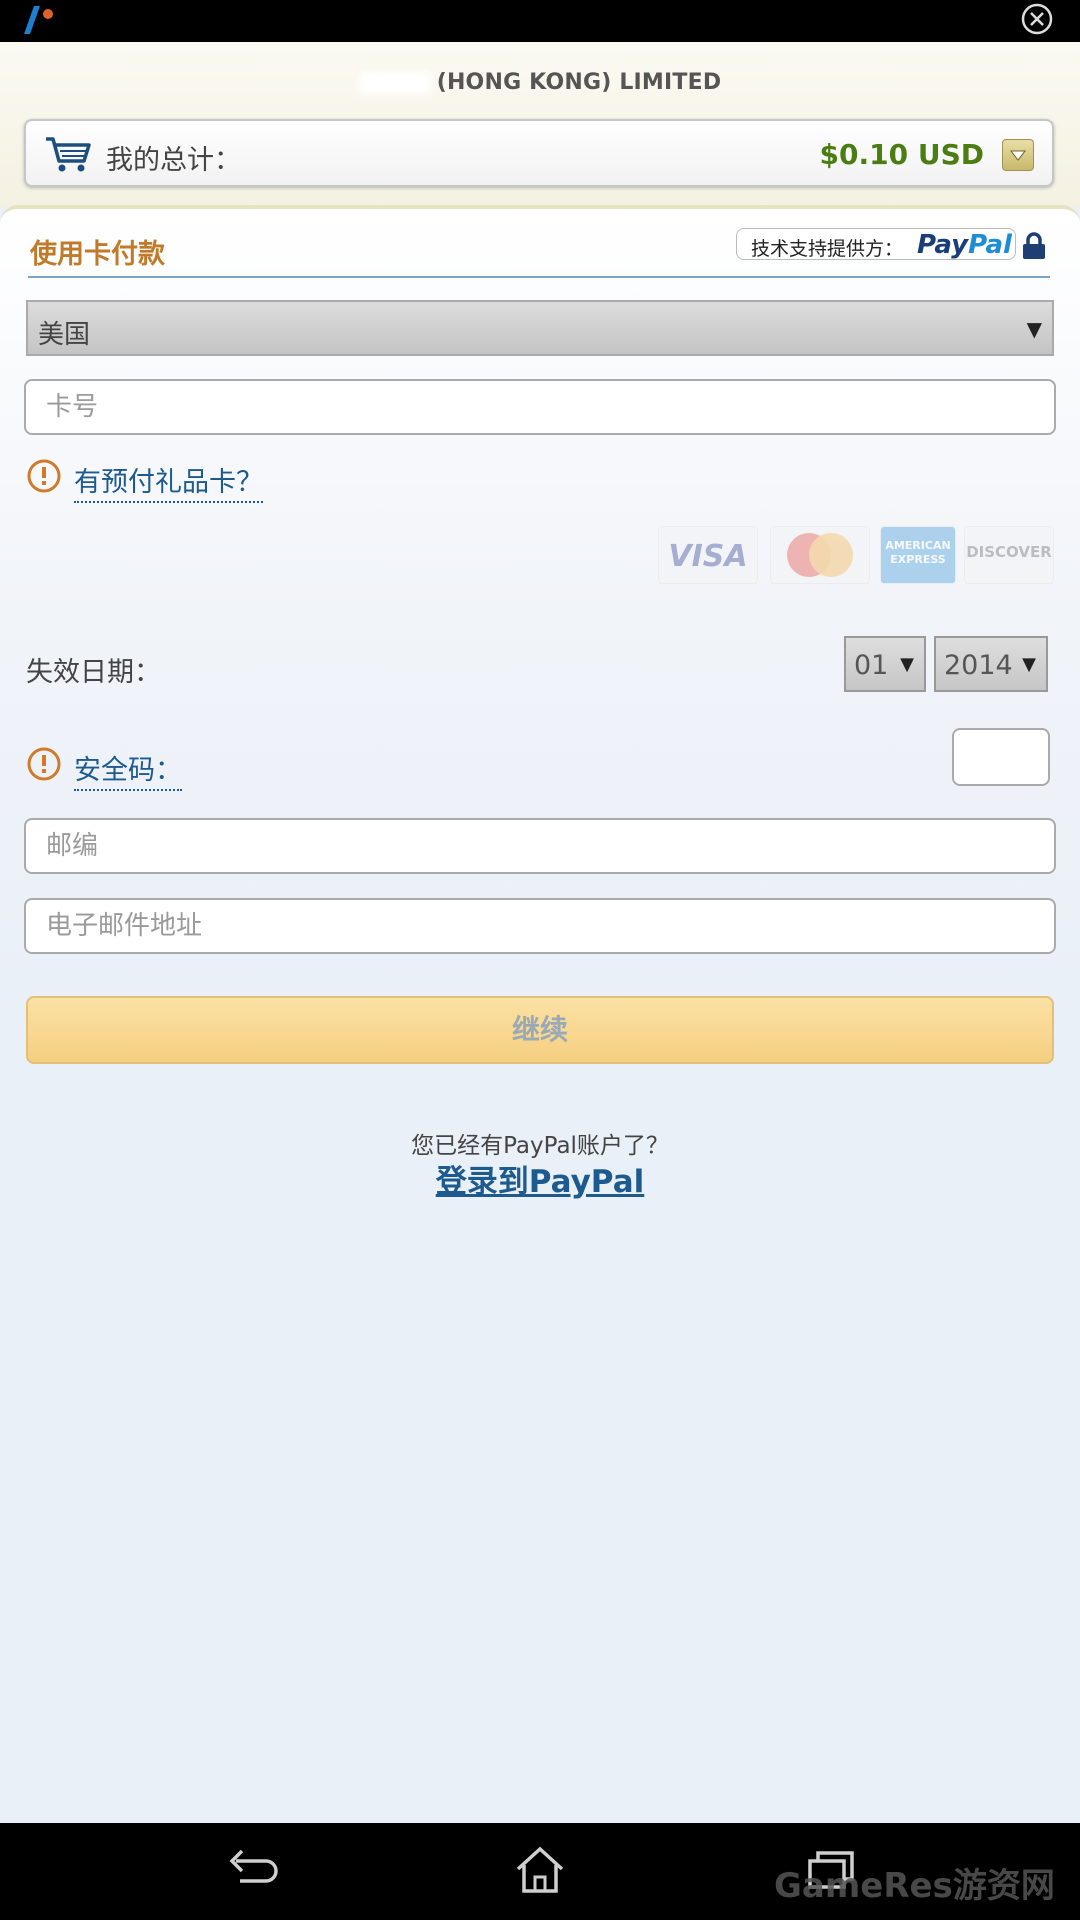 Image resolution: width=1080 pixels, height=1920 pixels. I want to click on country-select: 美国 ▼, so click(540, 328).